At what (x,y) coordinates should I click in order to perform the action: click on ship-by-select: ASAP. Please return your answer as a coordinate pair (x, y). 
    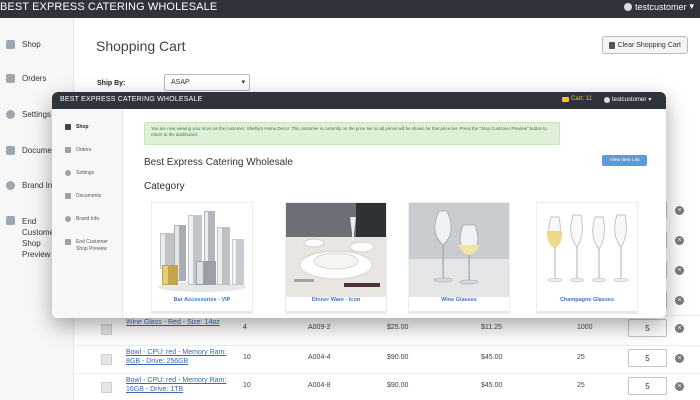
    Looking at the image, I should click on (207, 82).